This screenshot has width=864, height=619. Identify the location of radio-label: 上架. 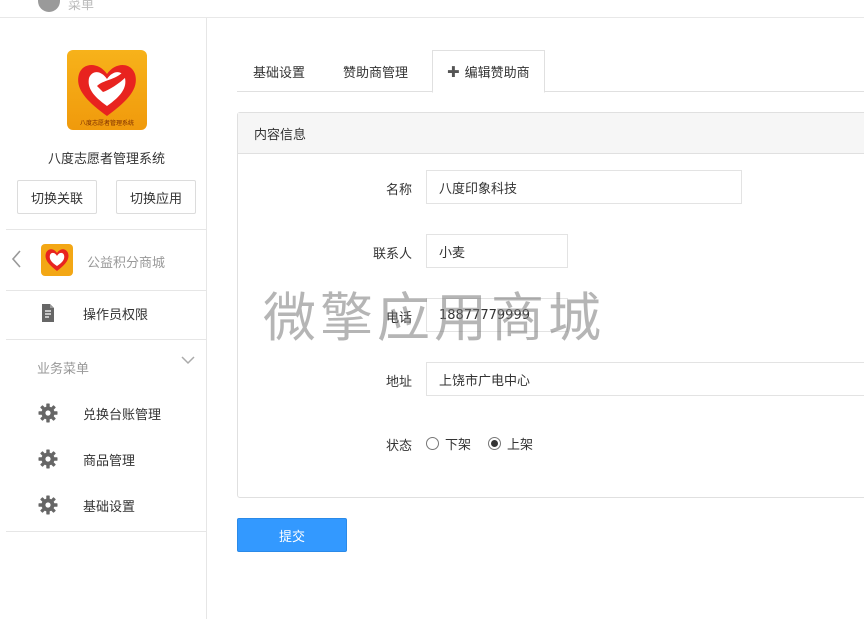
(520, 445).